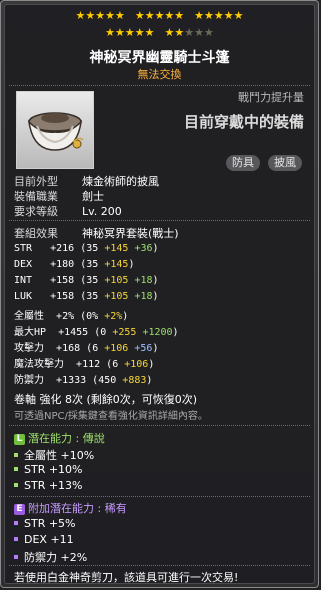  I want to click on stat-dex: DEX +180 (35 +145), so click(74, 264).